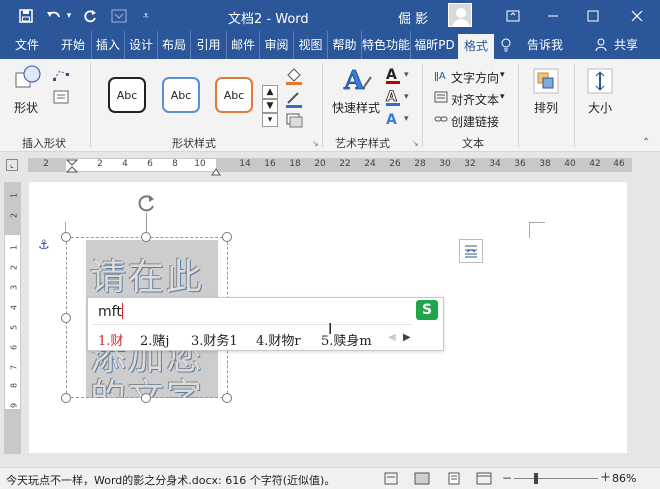 Image resolution: width=660 pixels, height=489 pixels. What do you see at coordinates (600, 107) in the screenshot?
I see `size-button: 大小` at bounding box center [600, 107].